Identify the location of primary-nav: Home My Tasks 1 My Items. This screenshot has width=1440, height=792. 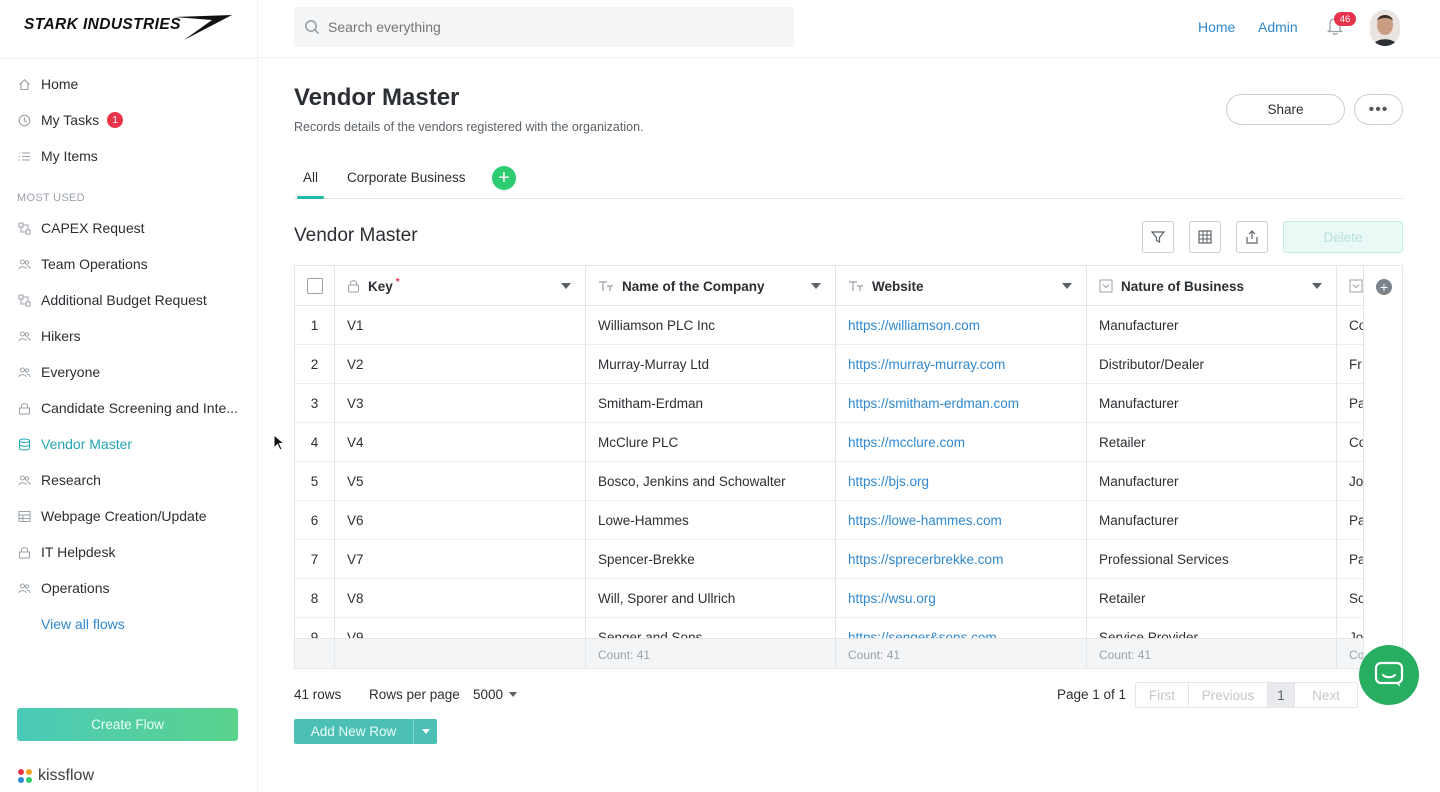
(129, 120).